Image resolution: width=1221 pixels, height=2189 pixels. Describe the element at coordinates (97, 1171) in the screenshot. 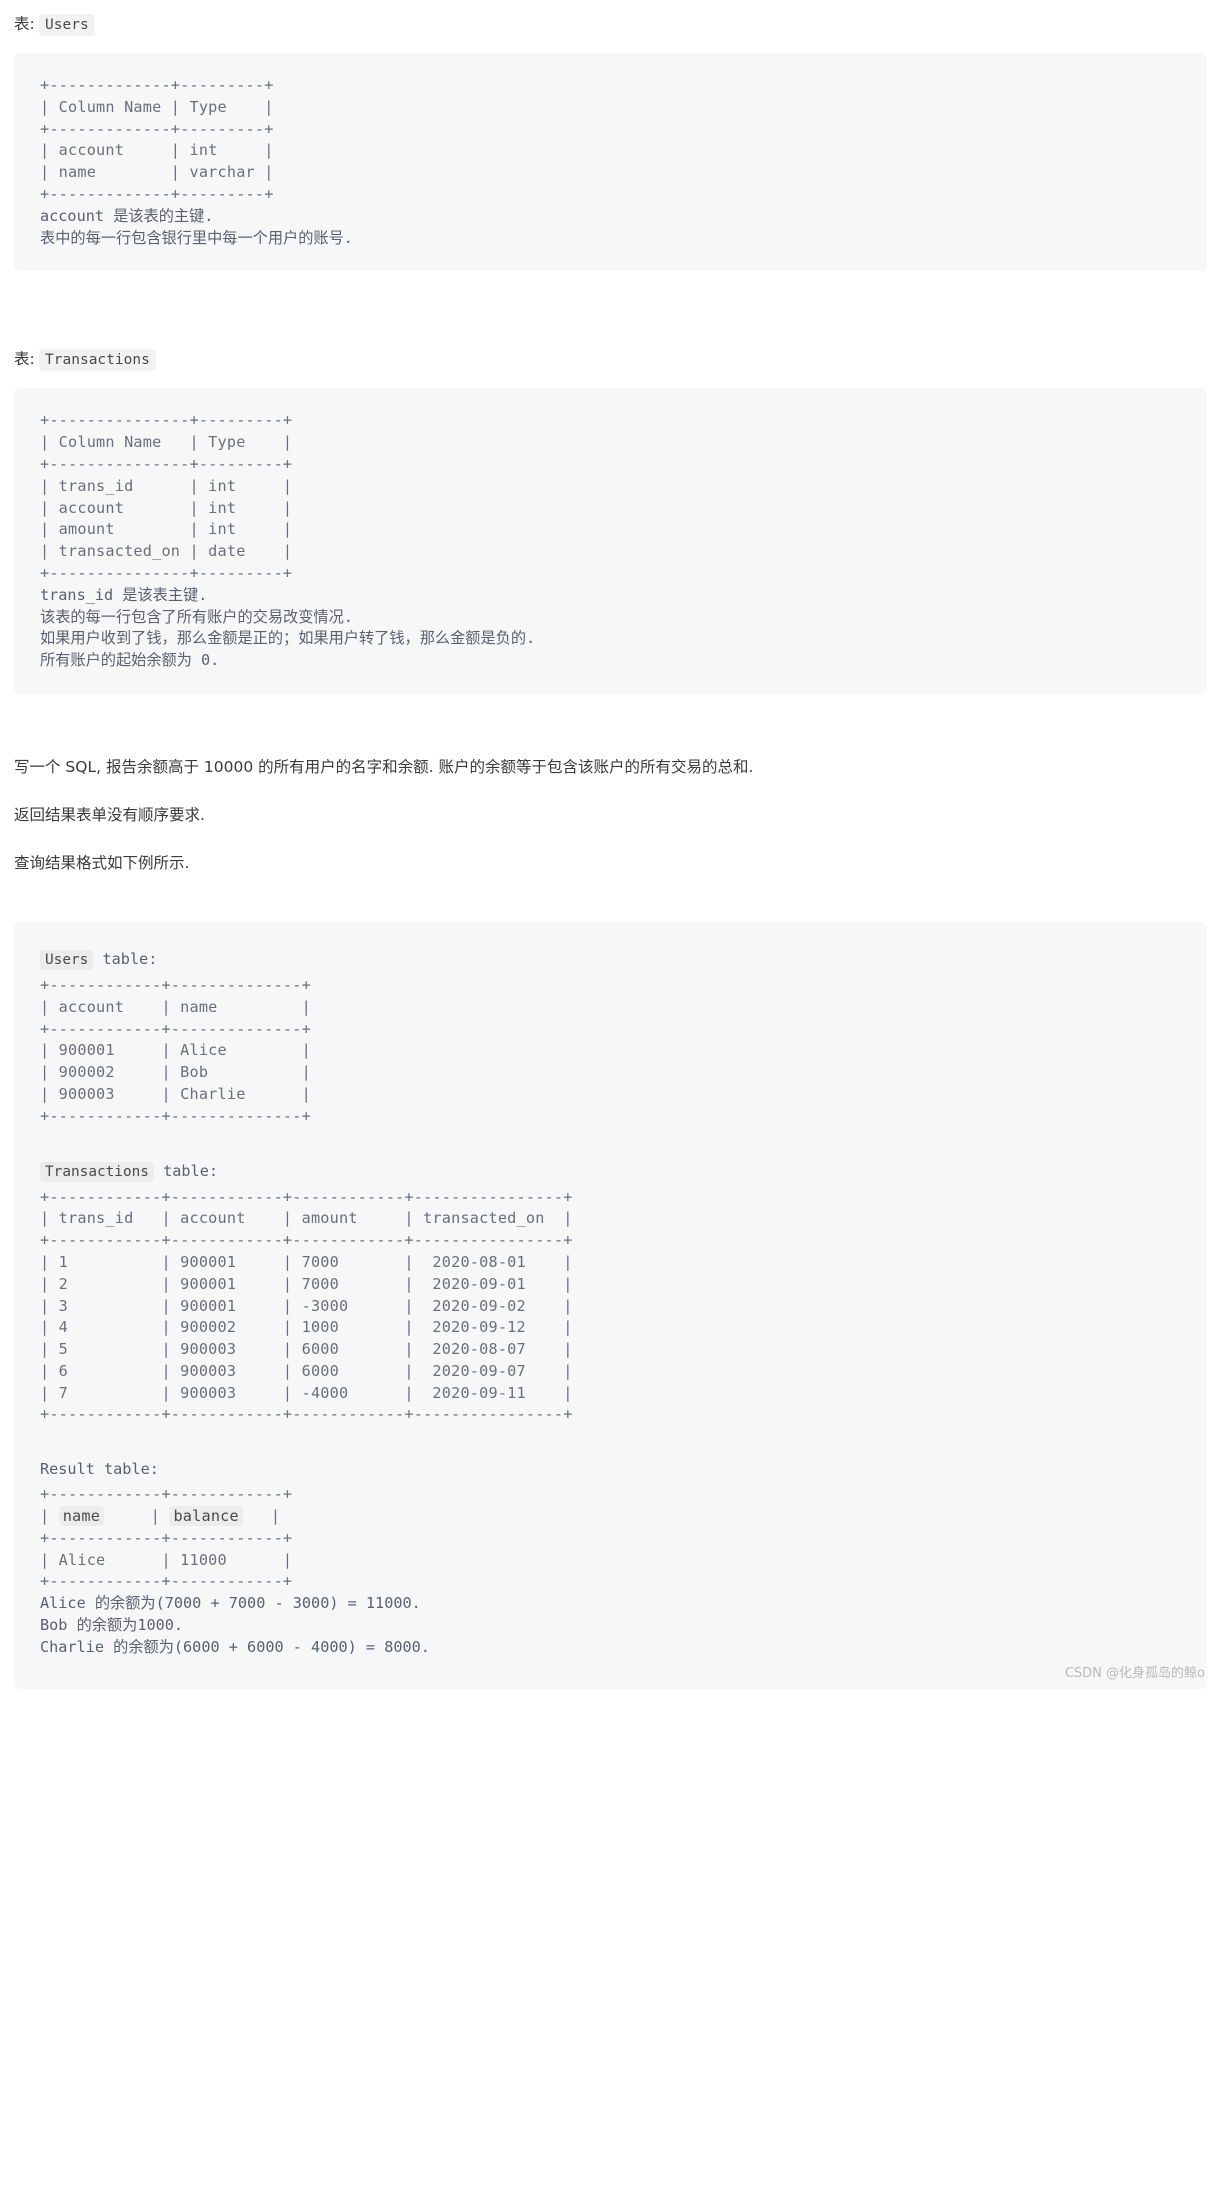

I see `example-transactions-chip: Transactions` at that location.